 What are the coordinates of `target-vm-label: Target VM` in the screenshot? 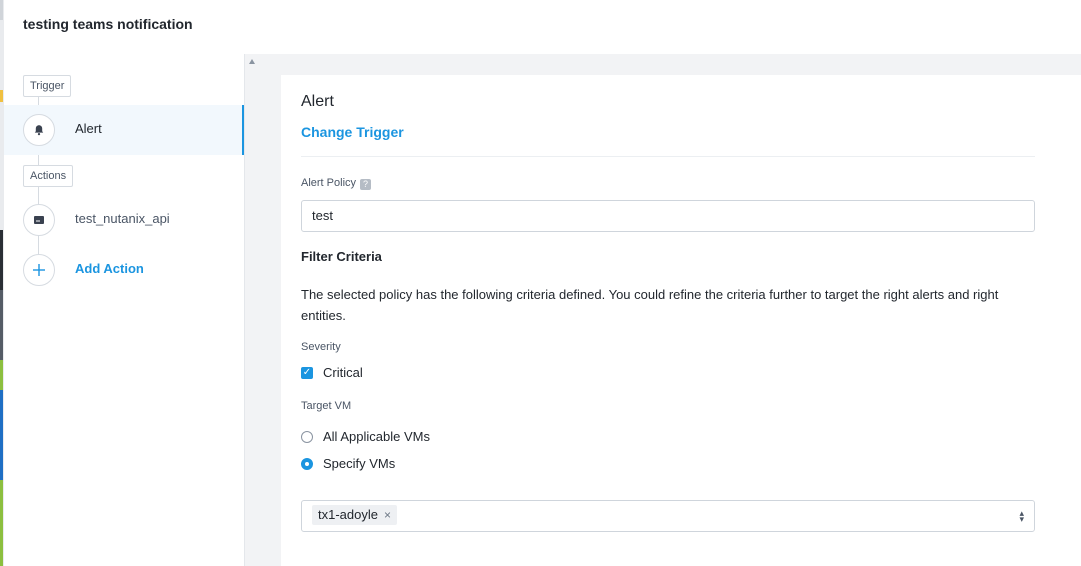 It's located at (326, 406).